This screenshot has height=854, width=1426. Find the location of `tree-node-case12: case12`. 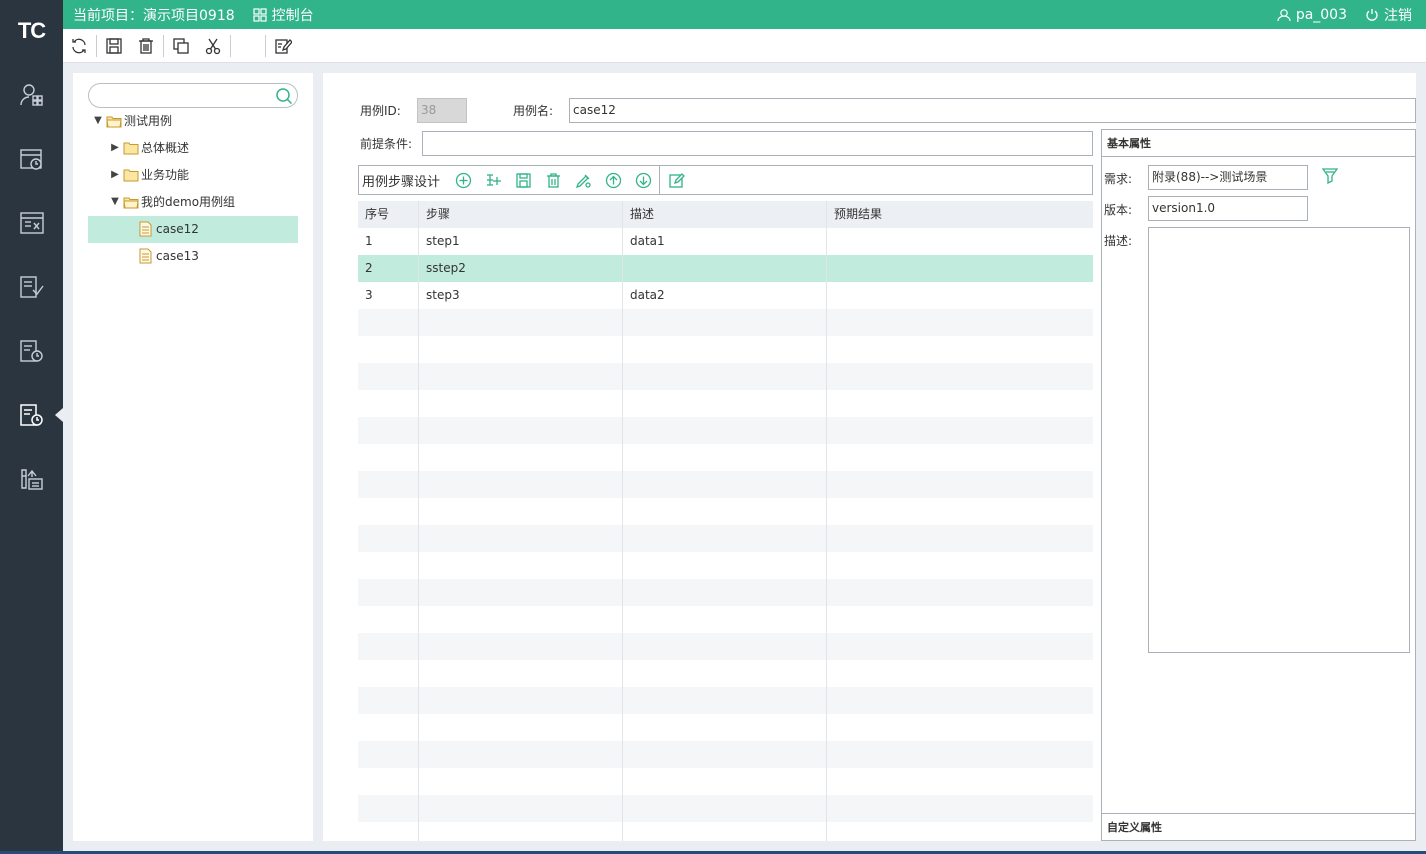

tree-node-case12: case12 is located at coordinates (169, 228).